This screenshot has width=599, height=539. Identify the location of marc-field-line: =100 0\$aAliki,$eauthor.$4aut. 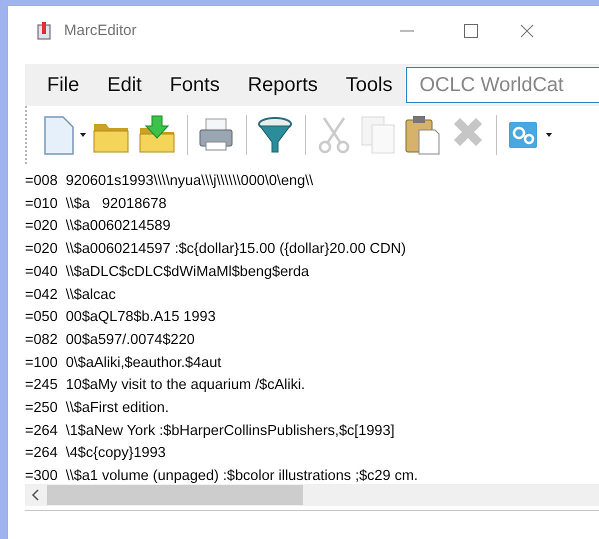
(123, 363).